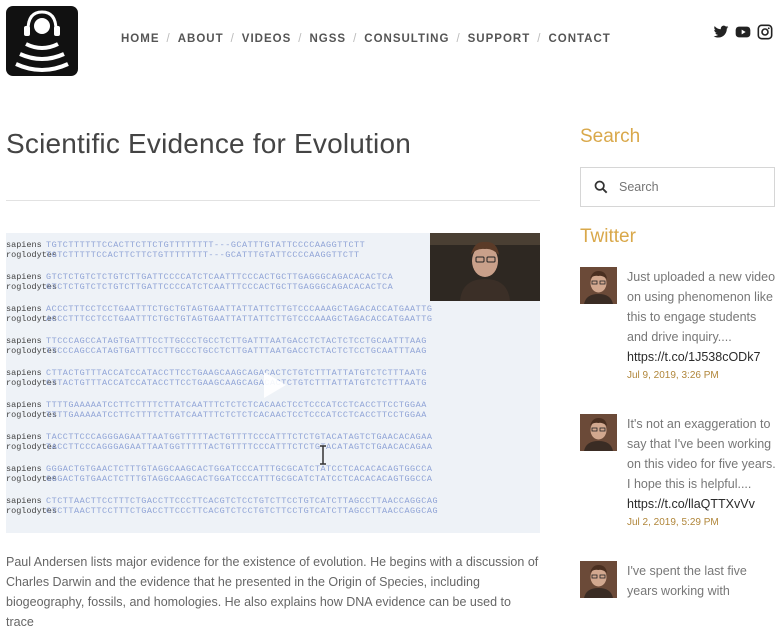 This screenshot has width=777, height=632. I want to click on twitter-heading: Twitter, so click(608, 236).